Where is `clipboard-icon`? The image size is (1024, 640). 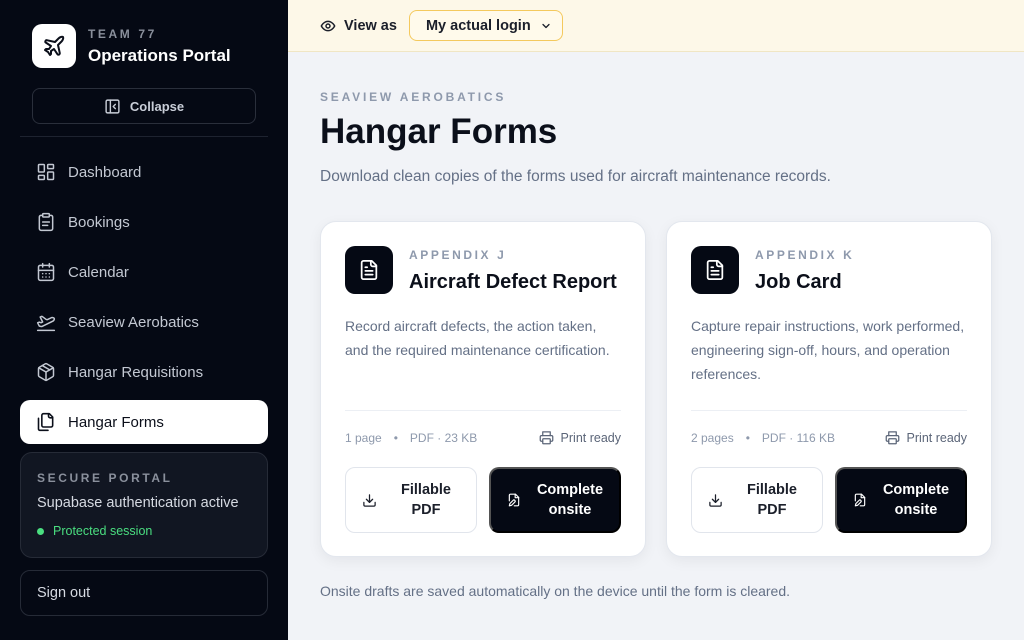 clipboard-icon is located at coordinates (46, 222).